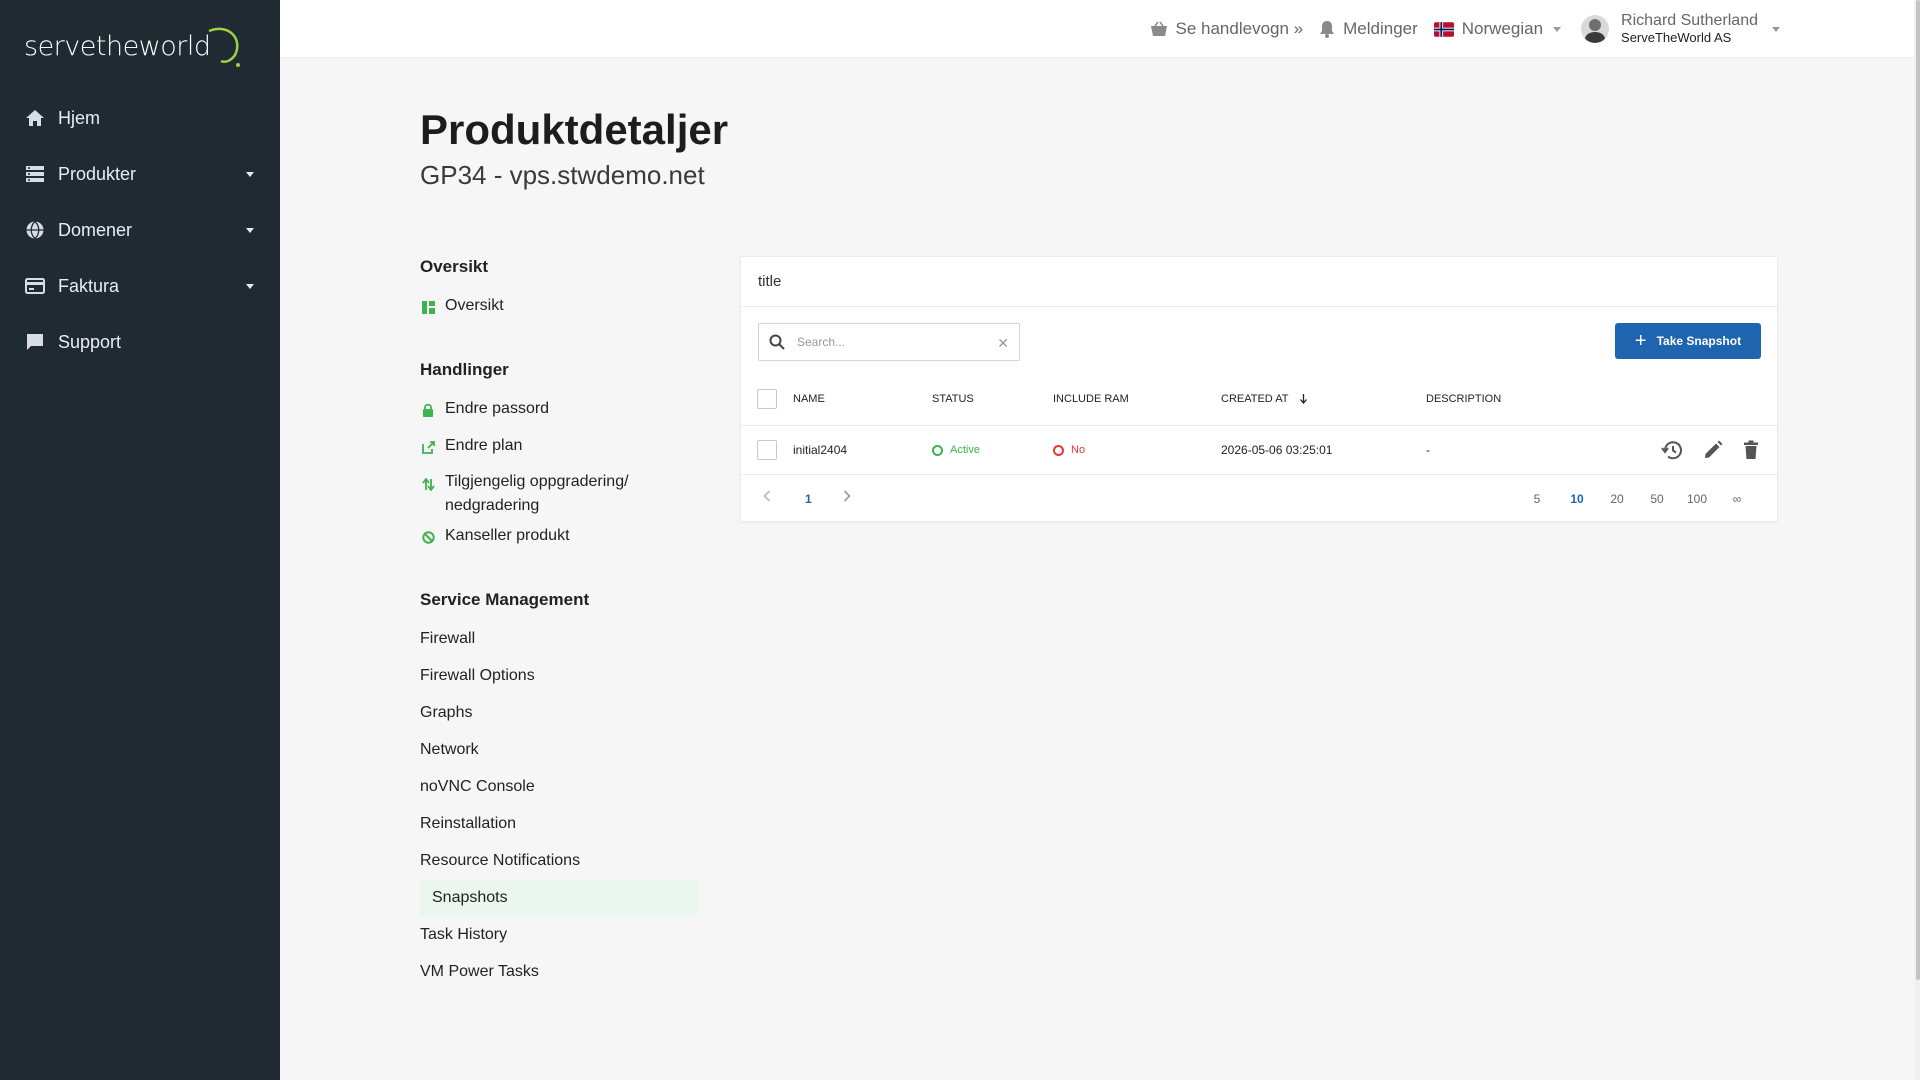 The width and height of the screenshot is (1920, 1080). Describe the element at coordinates (1697, 499) in the screenshot. I see `page-size-option: 100` at that location.